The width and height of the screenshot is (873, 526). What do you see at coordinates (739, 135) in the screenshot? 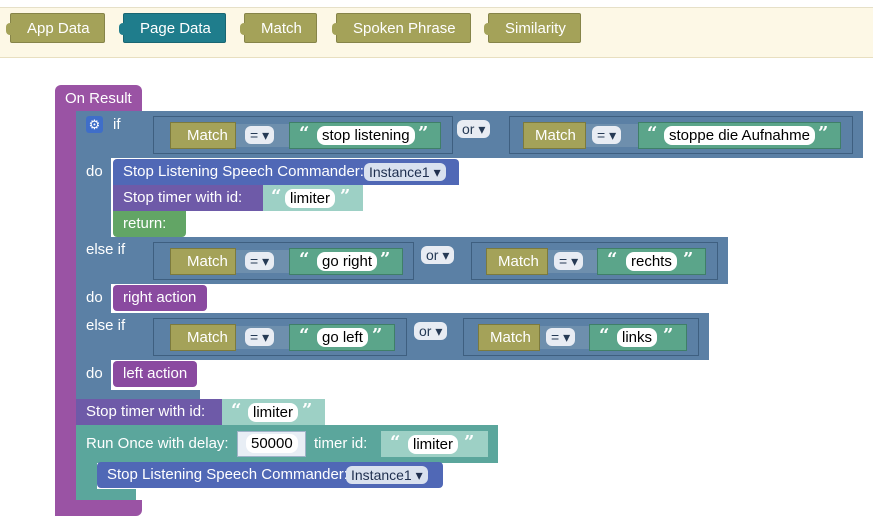
I see `text-value: stoppe die Aufnahme` at bounding box center [739, 135].